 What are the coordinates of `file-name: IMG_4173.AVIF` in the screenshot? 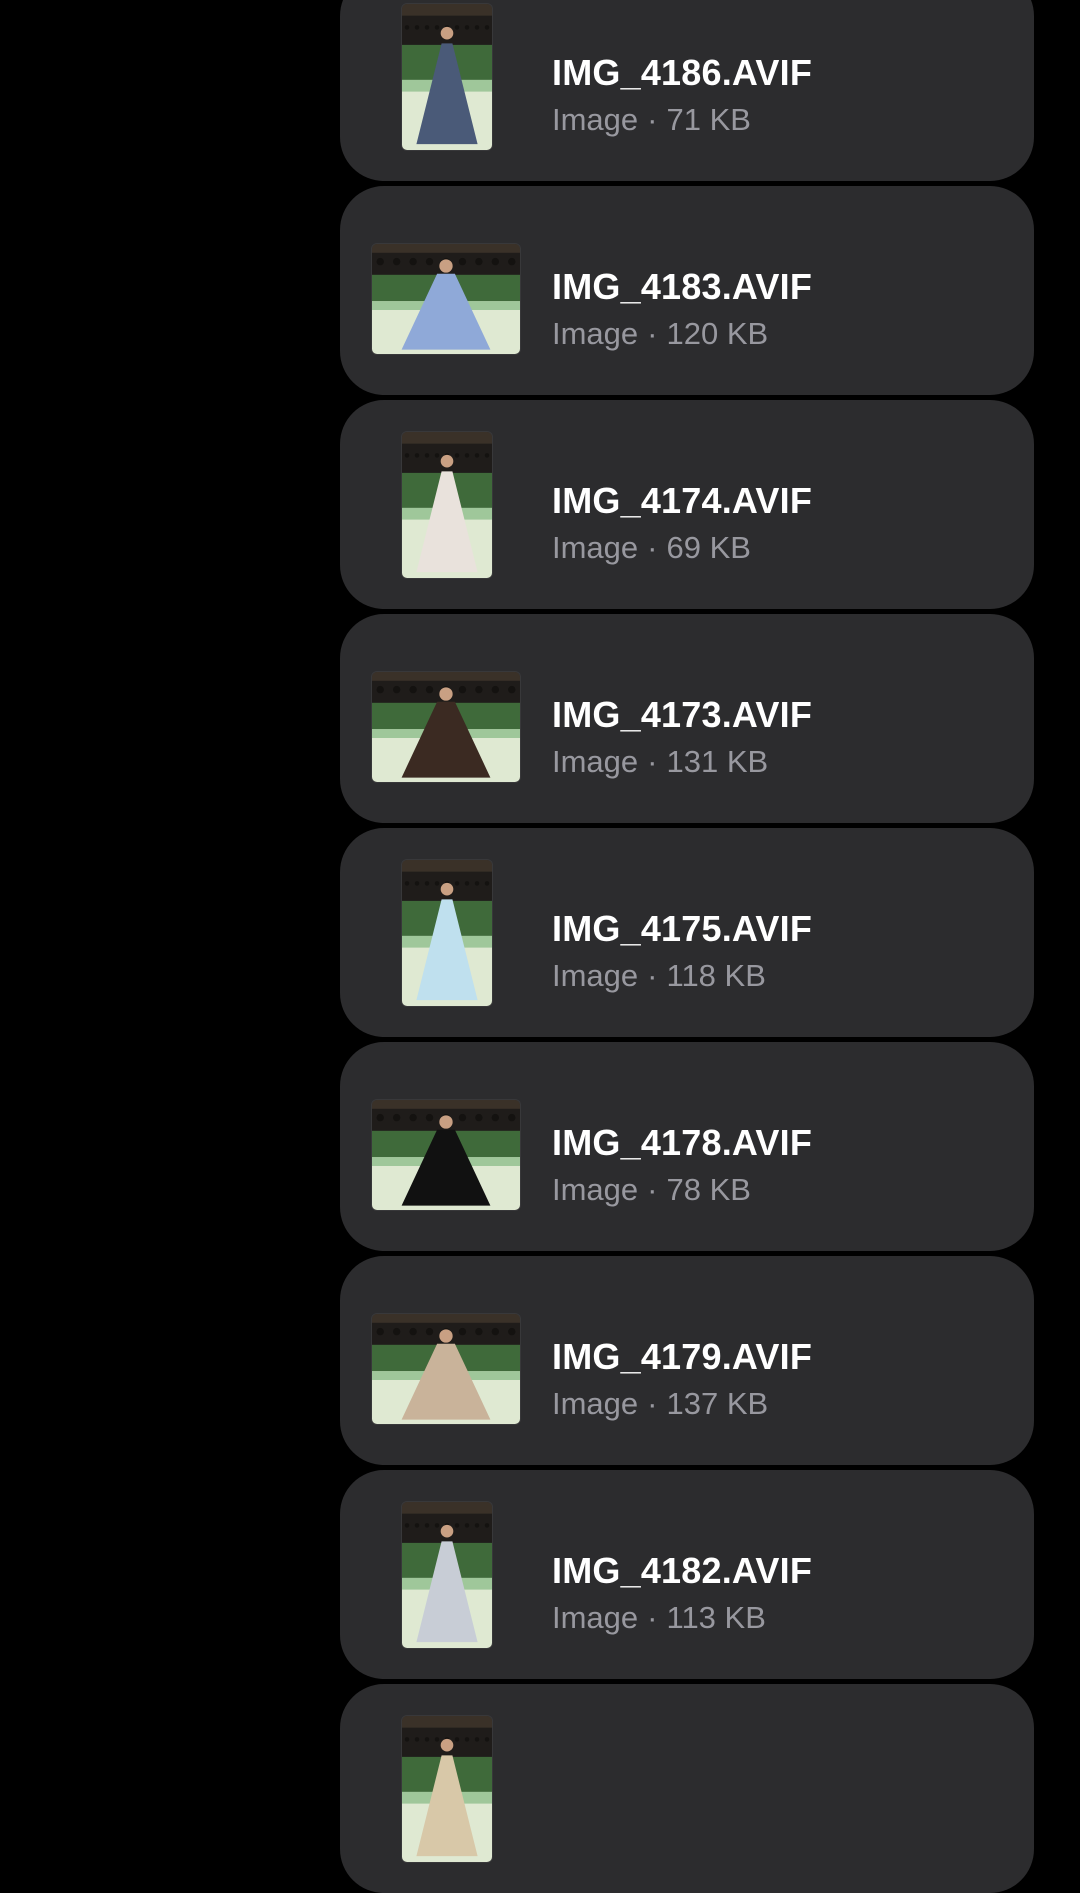 It's located at (682, 714).